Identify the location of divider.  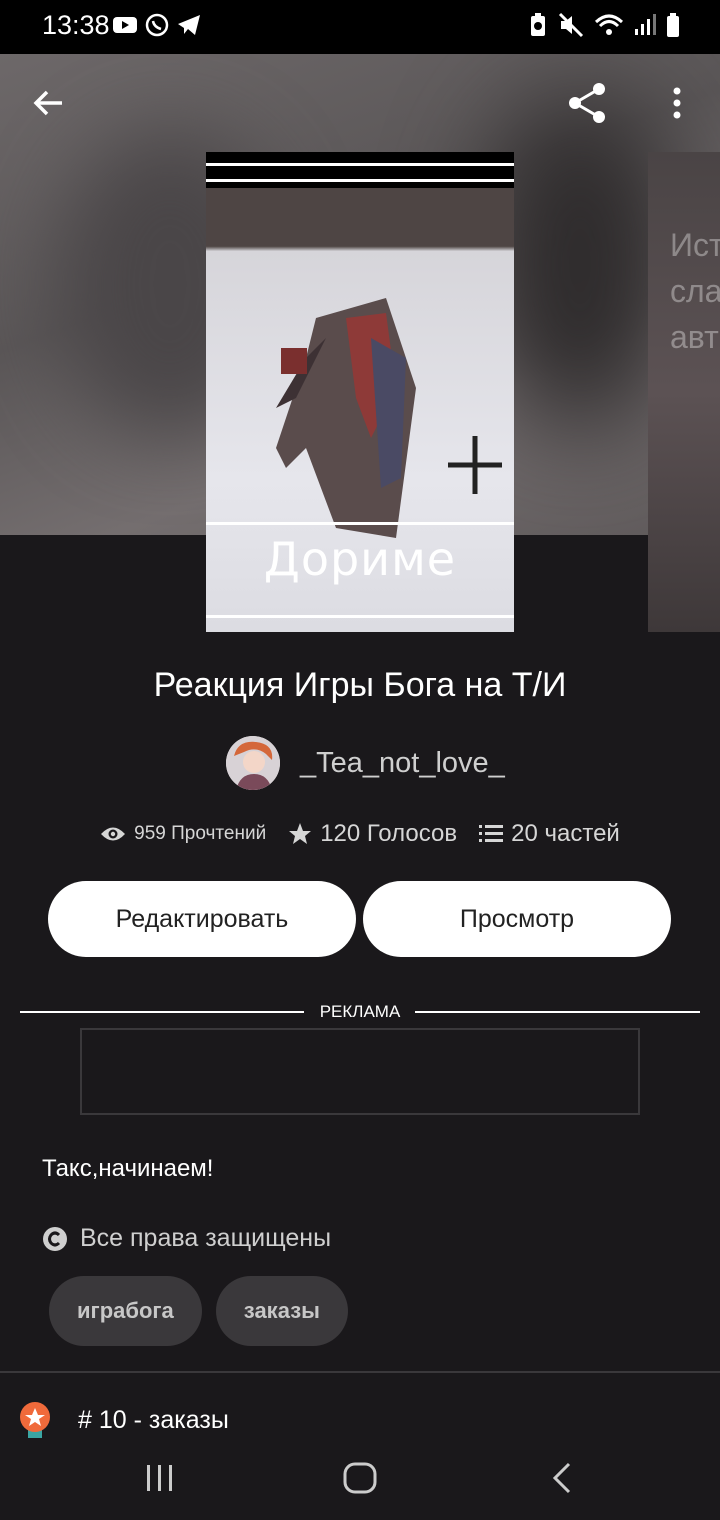
(360, 1372).